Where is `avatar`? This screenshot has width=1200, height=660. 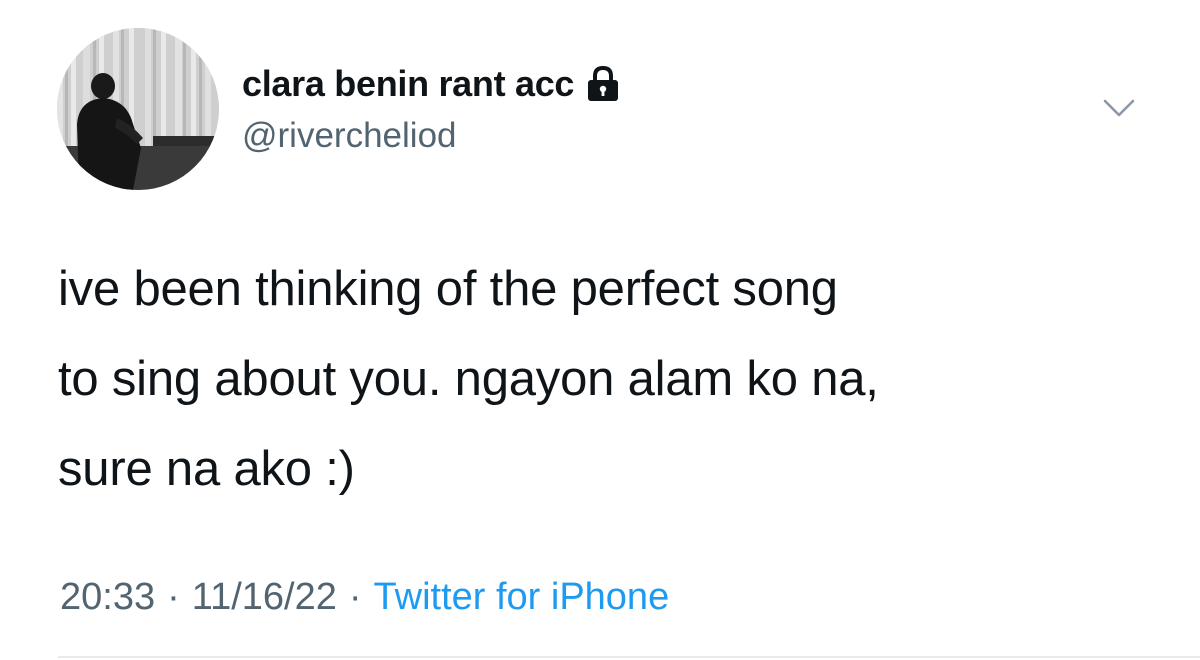 avatar is located at coordinates (138, 109).